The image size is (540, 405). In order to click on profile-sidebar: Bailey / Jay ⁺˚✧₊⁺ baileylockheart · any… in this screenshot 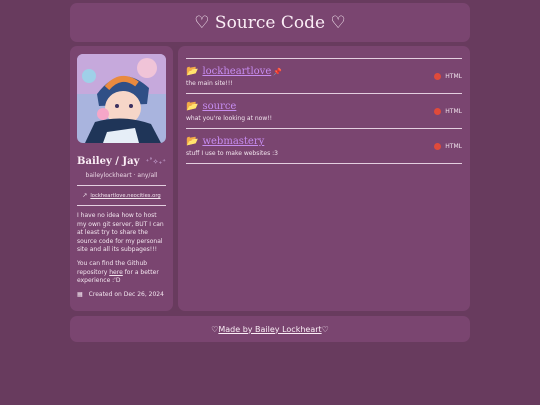, I will do `click(121, 178)`.